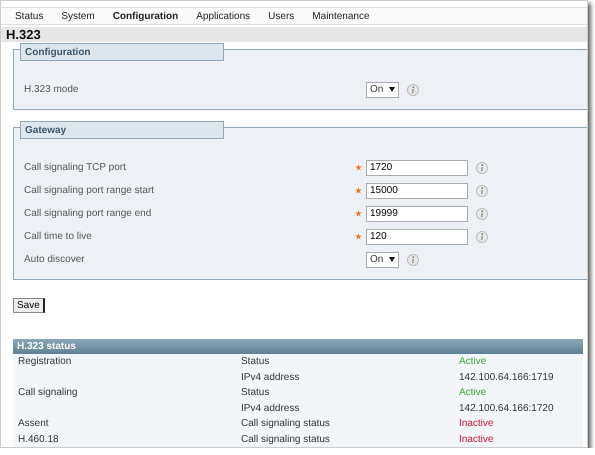  Describe the element at coordinates (146, 16) in the screenshot. I see `nav-tab: Configuration` at that location.